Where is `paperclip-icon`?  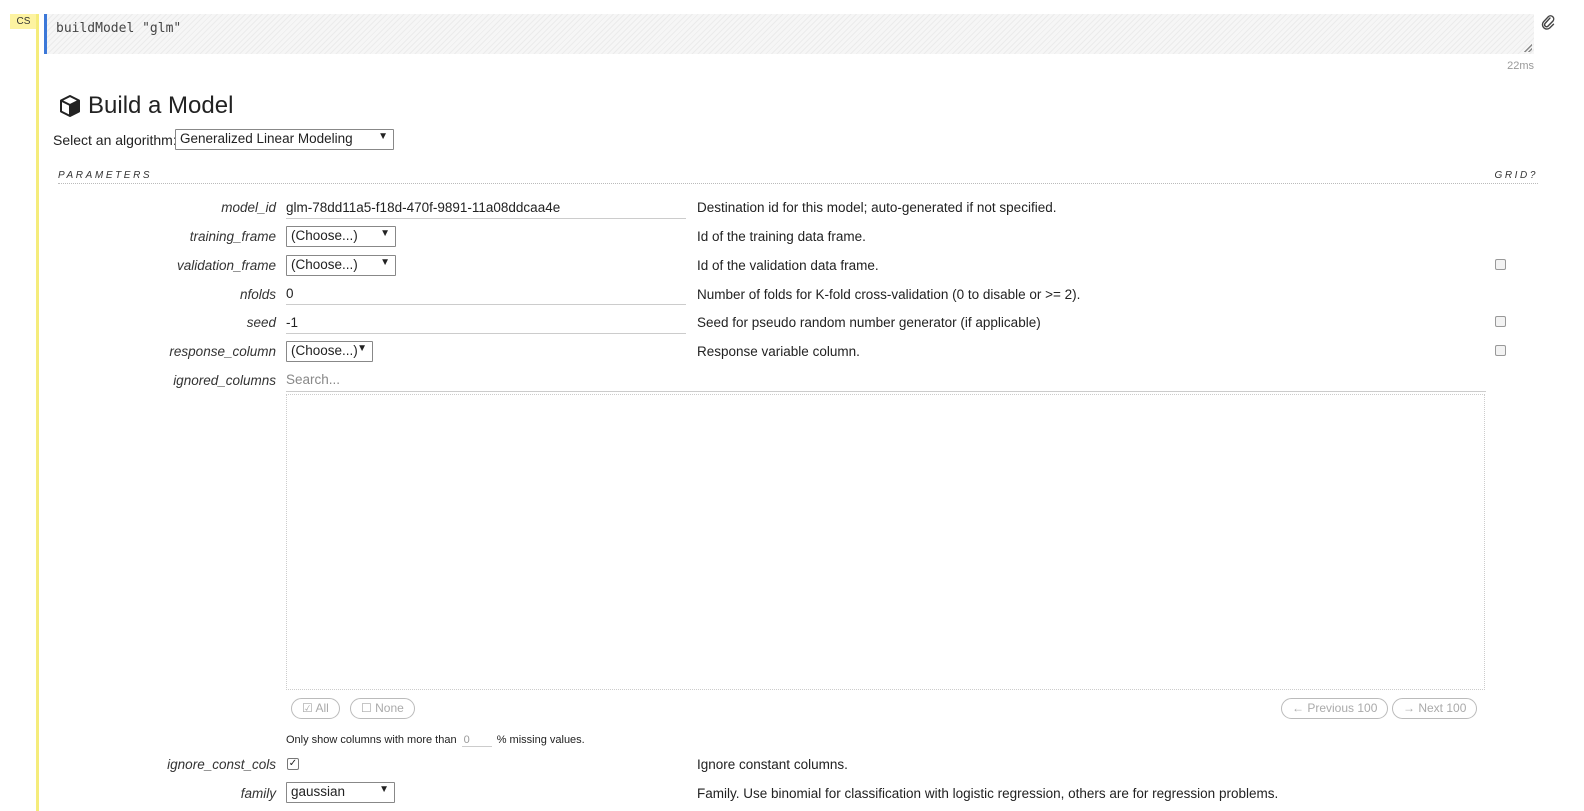 paperclip-icon is located at coordinates (1548, 23).